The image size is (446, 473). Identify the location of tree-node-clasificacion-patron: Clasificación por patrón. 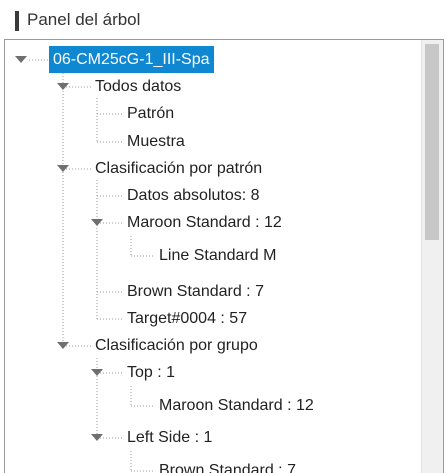
(178, 168).